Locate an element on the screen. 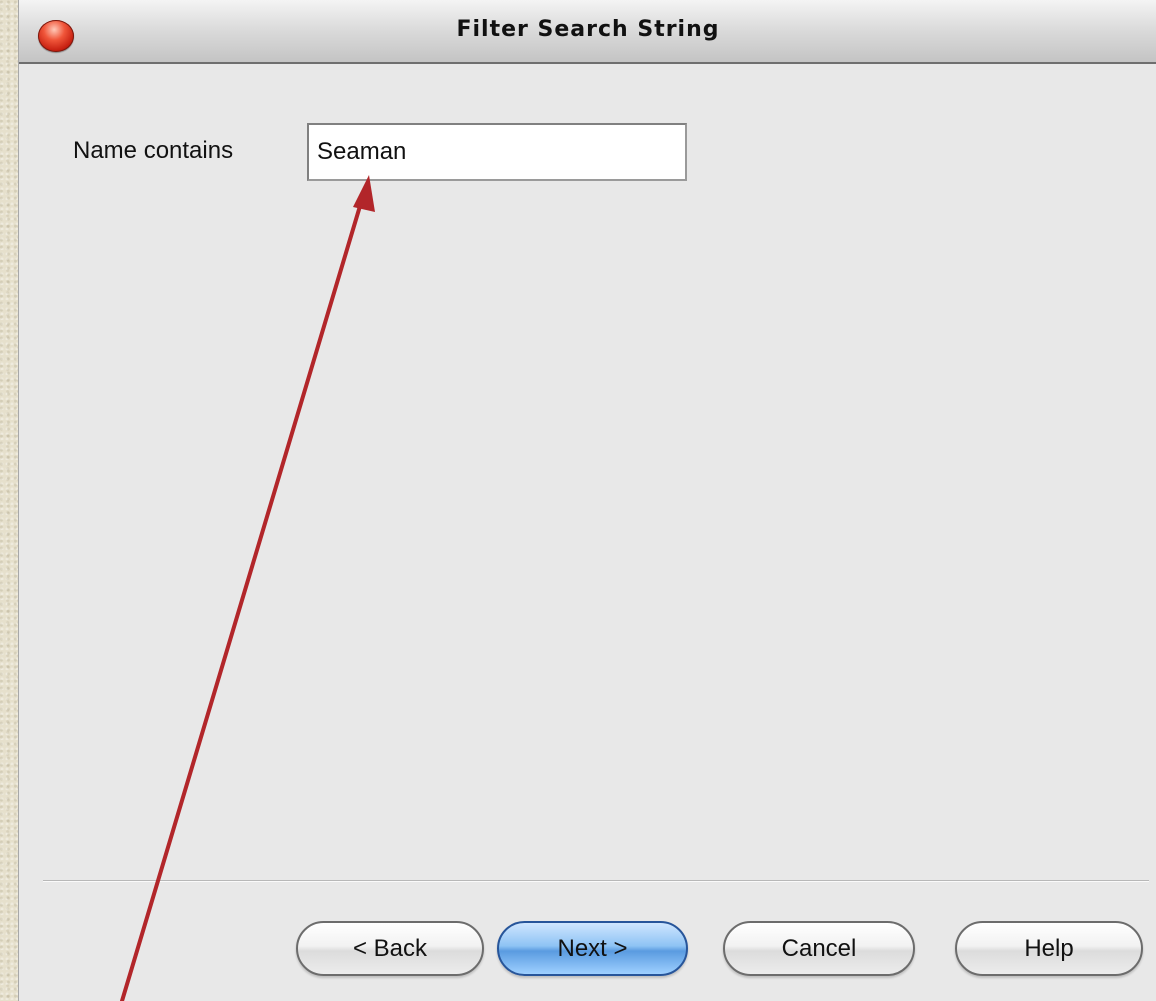 The image size is (1156, 1001). next-button: Next > is located at coordinates (592, 948).